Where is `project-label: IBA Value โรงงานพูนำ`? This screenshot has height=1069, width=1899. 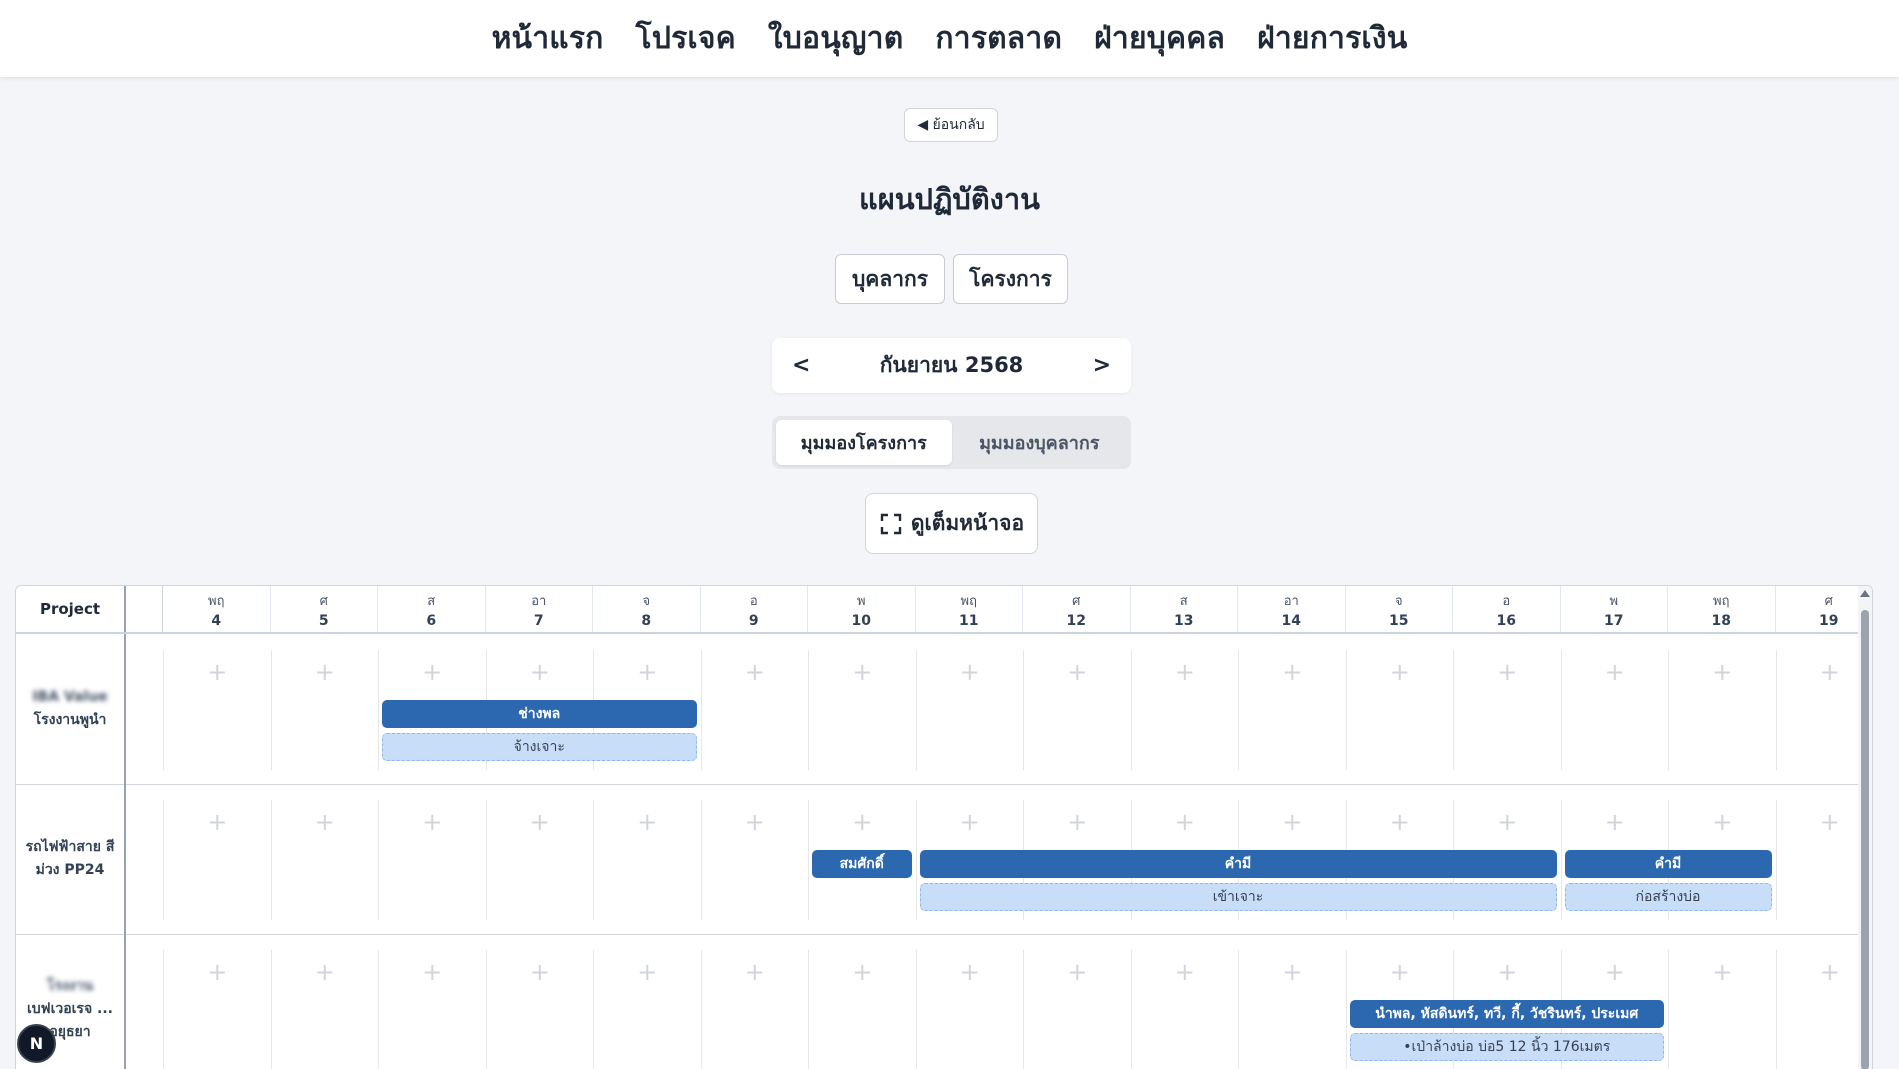 project-label: IBA Value โรงงานพูนำ is located at coordinates (71, 709).